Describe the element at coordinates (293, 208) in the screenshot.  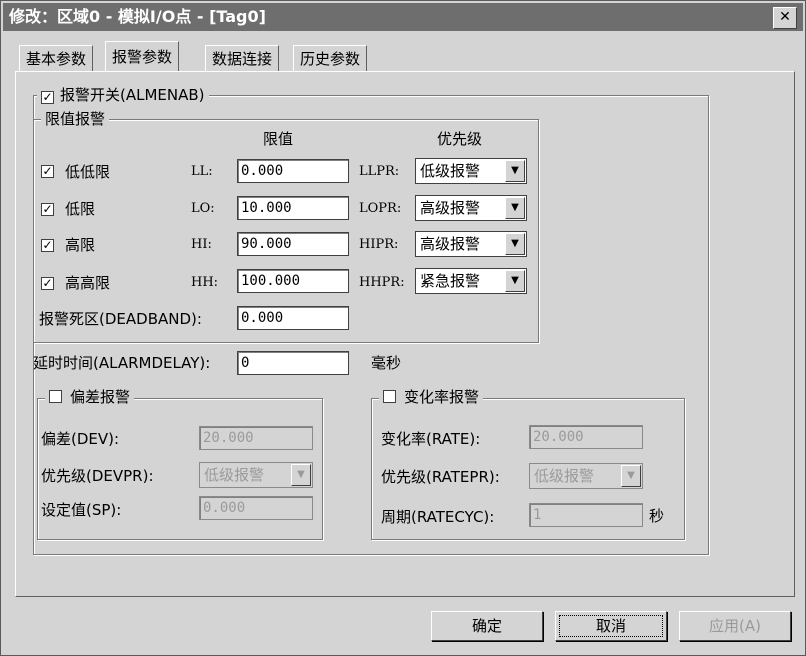
I see `lo-value-input: 10.000` at that location.